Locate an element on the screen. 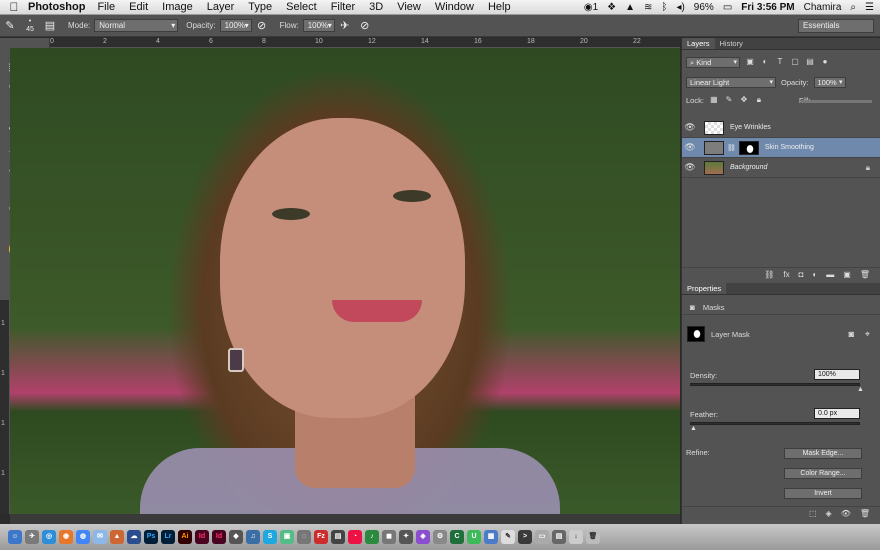  trash-icon: 🗑︎ is located at coordinates (593, 537).